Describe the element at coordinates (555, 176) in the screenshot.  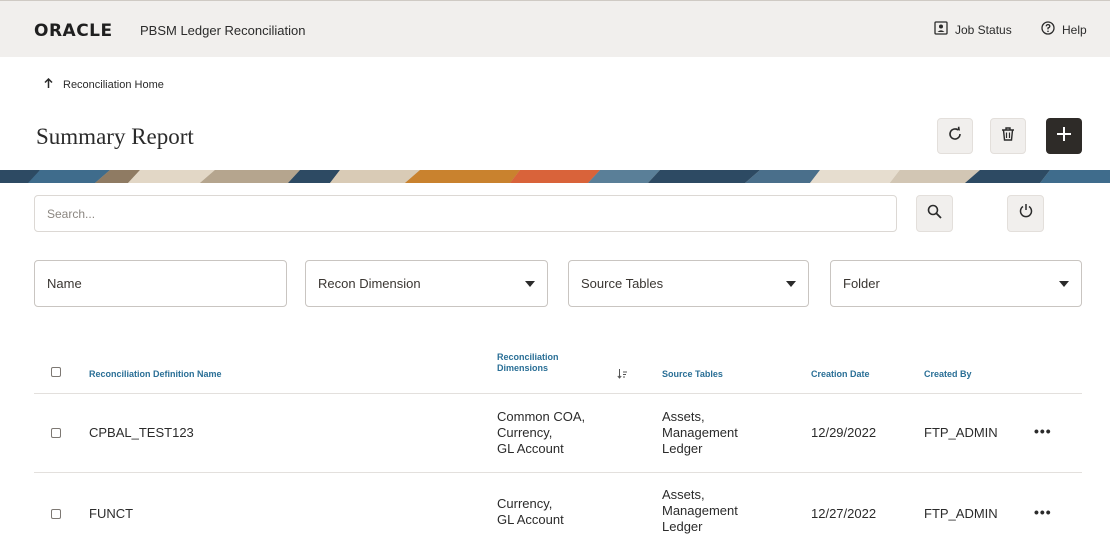
I see `decorative-banner` at that location.